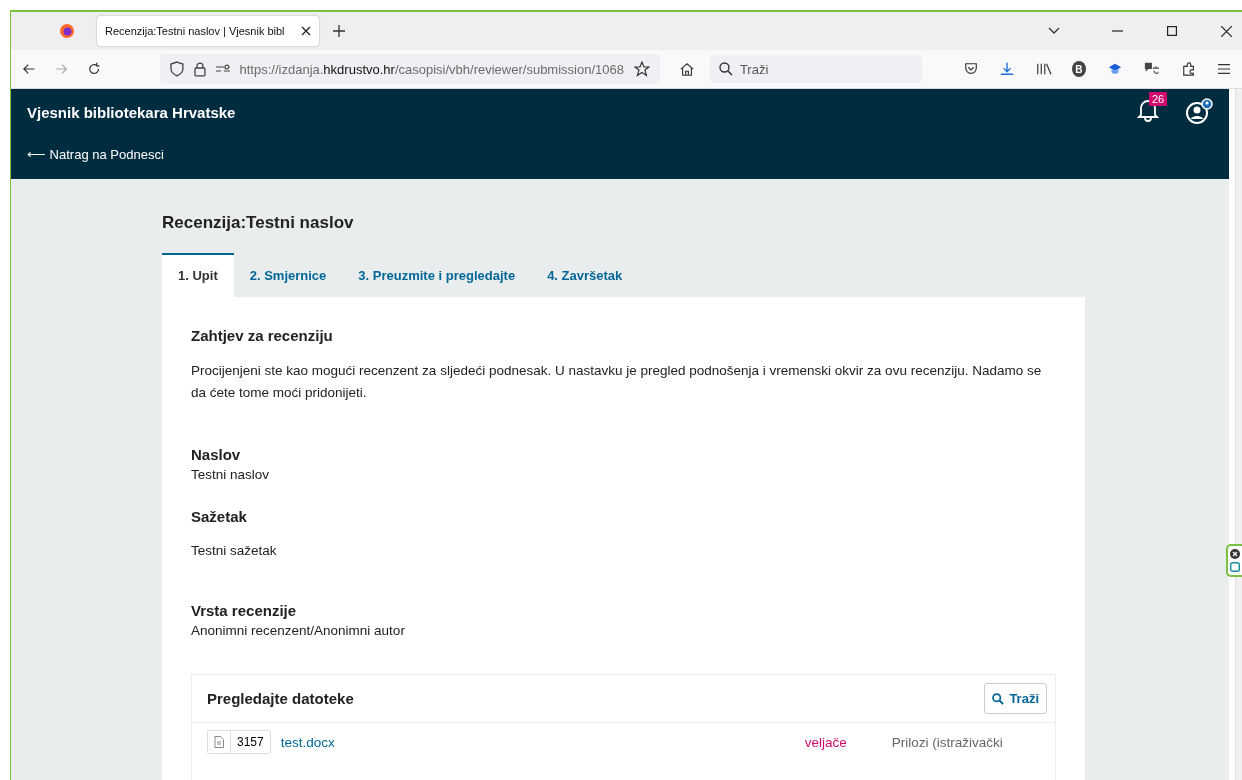 The width and height of the screenshot is (1242, 780). What do you see at coordinates (244, 610) in the screenshot?
I see `field-label: Vrsta recenzije` at bounding box center [244, 610].